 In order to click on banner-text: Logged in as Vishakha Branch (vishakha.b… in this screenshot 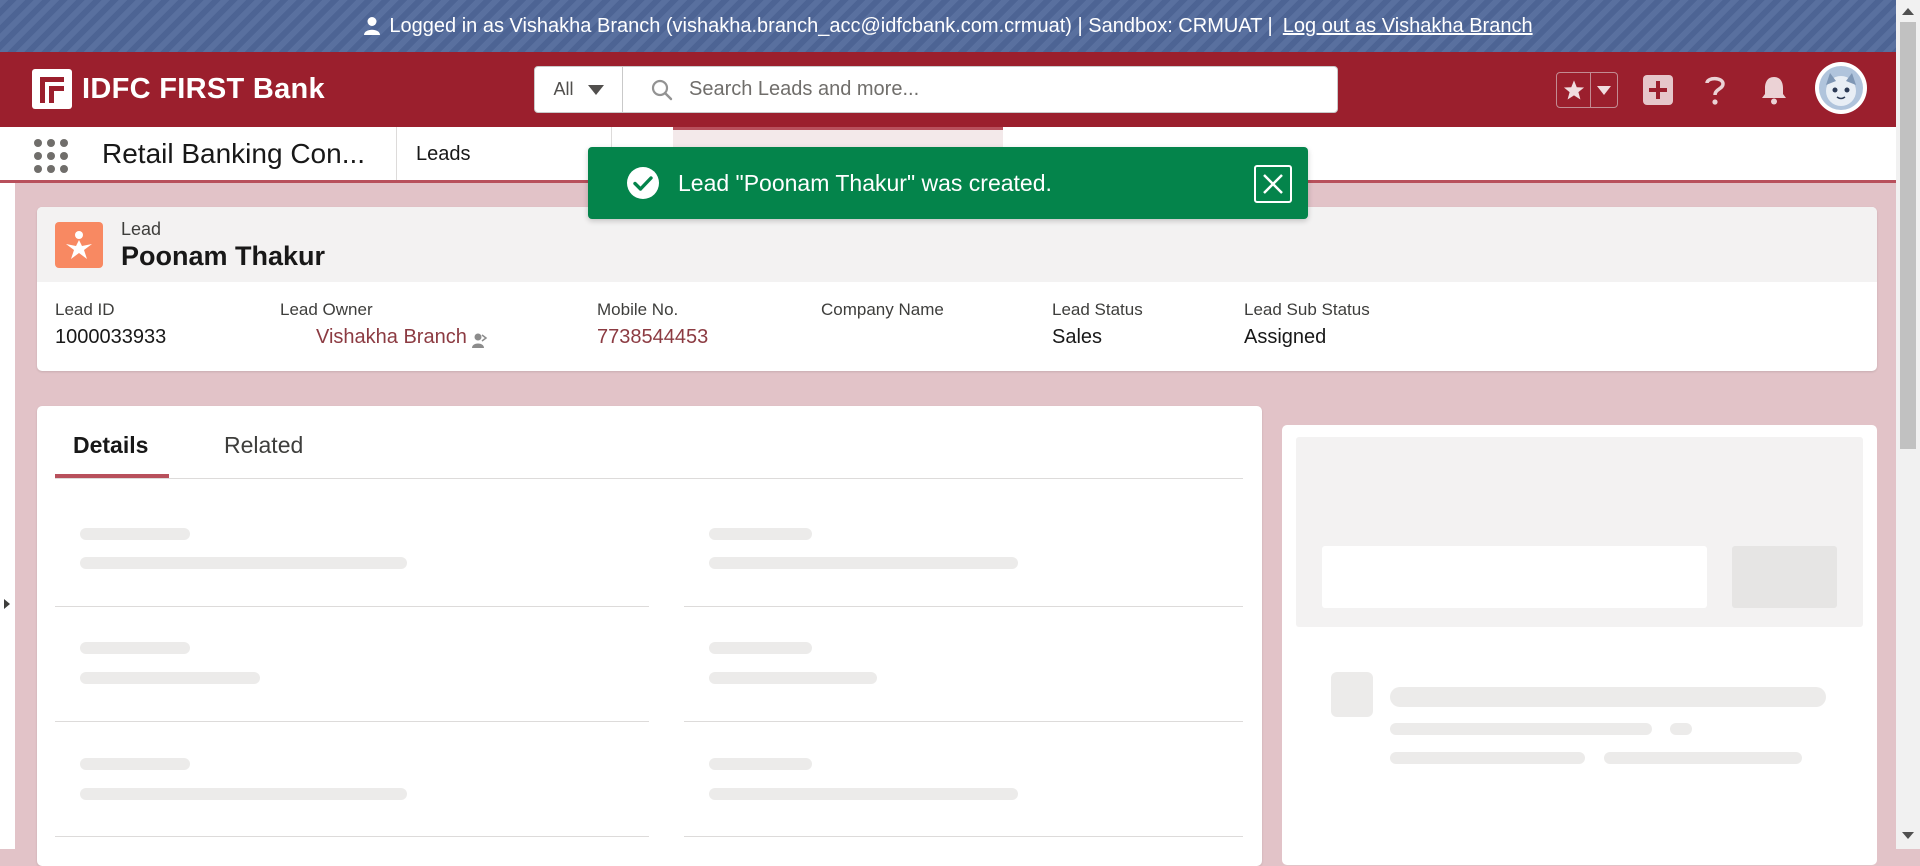, I will do `click(831, 25)`.